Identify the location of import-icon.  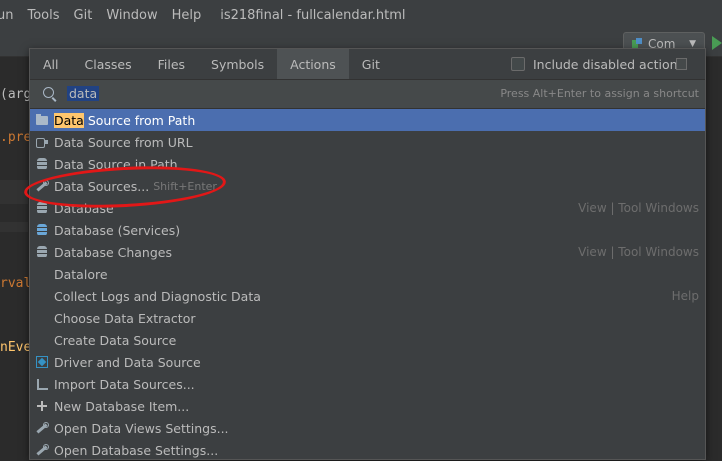
(42, 384).